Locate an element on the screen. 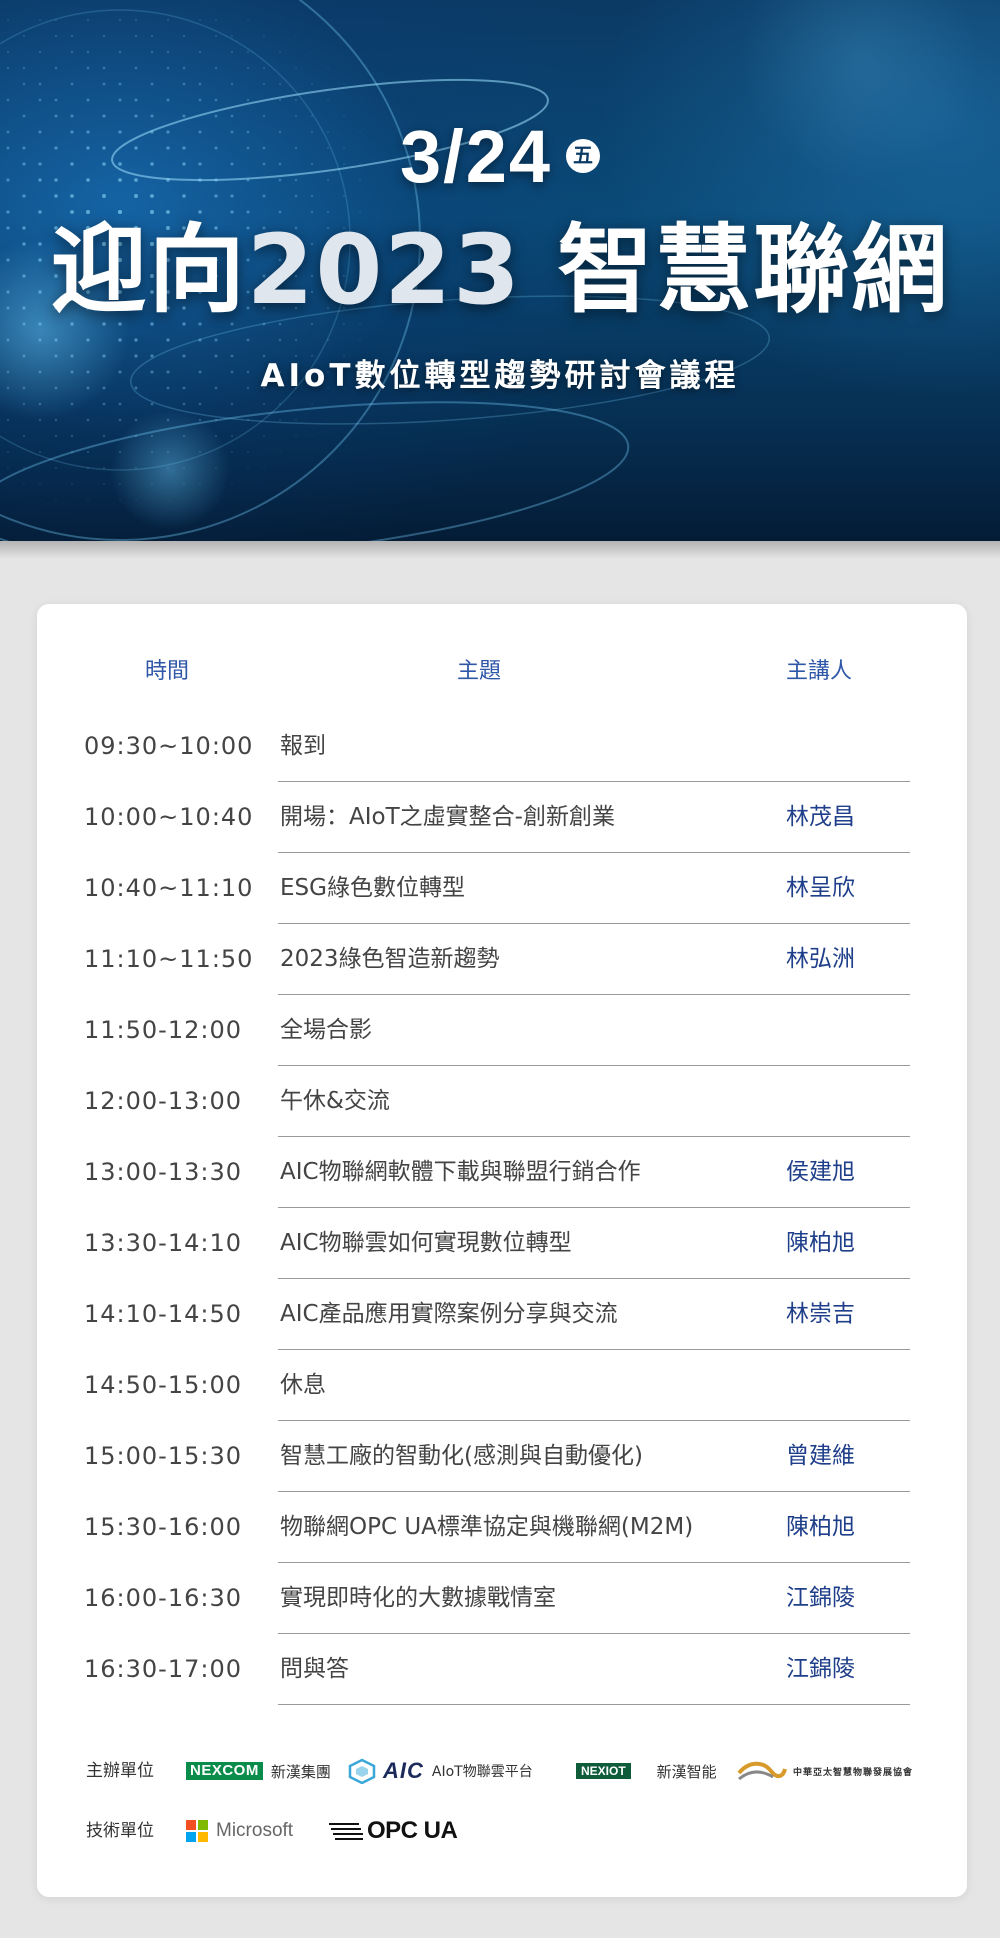 Image resolution: width=1000 pixels, height=1938 pixels. agenda-topic: 問與答 is located at coordinates (314, 1669).